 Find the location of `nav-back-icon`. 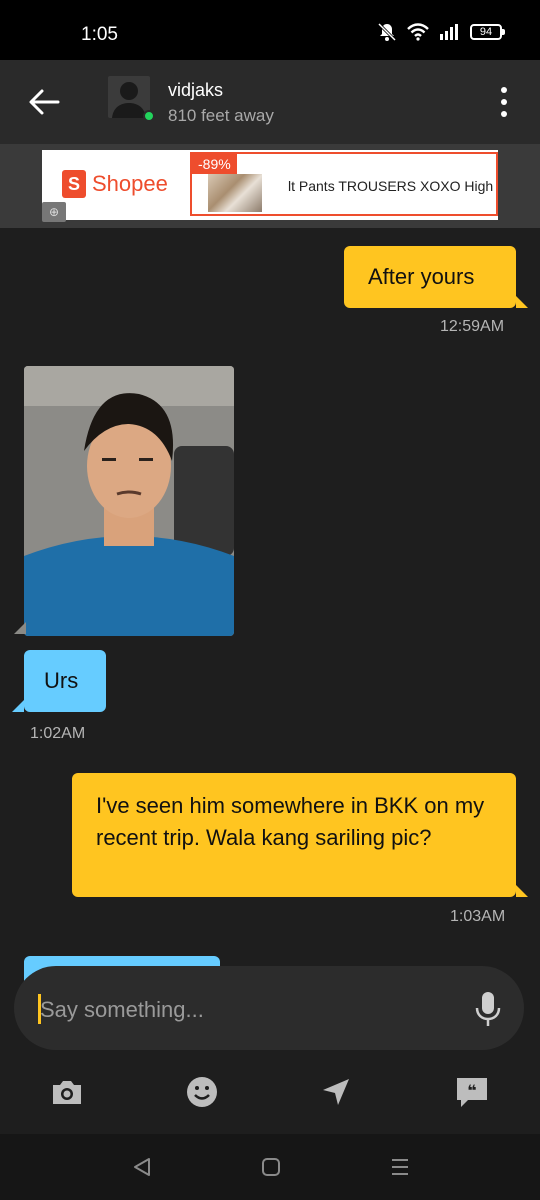

nav-back-icon is located at coordinates (142, 1167).